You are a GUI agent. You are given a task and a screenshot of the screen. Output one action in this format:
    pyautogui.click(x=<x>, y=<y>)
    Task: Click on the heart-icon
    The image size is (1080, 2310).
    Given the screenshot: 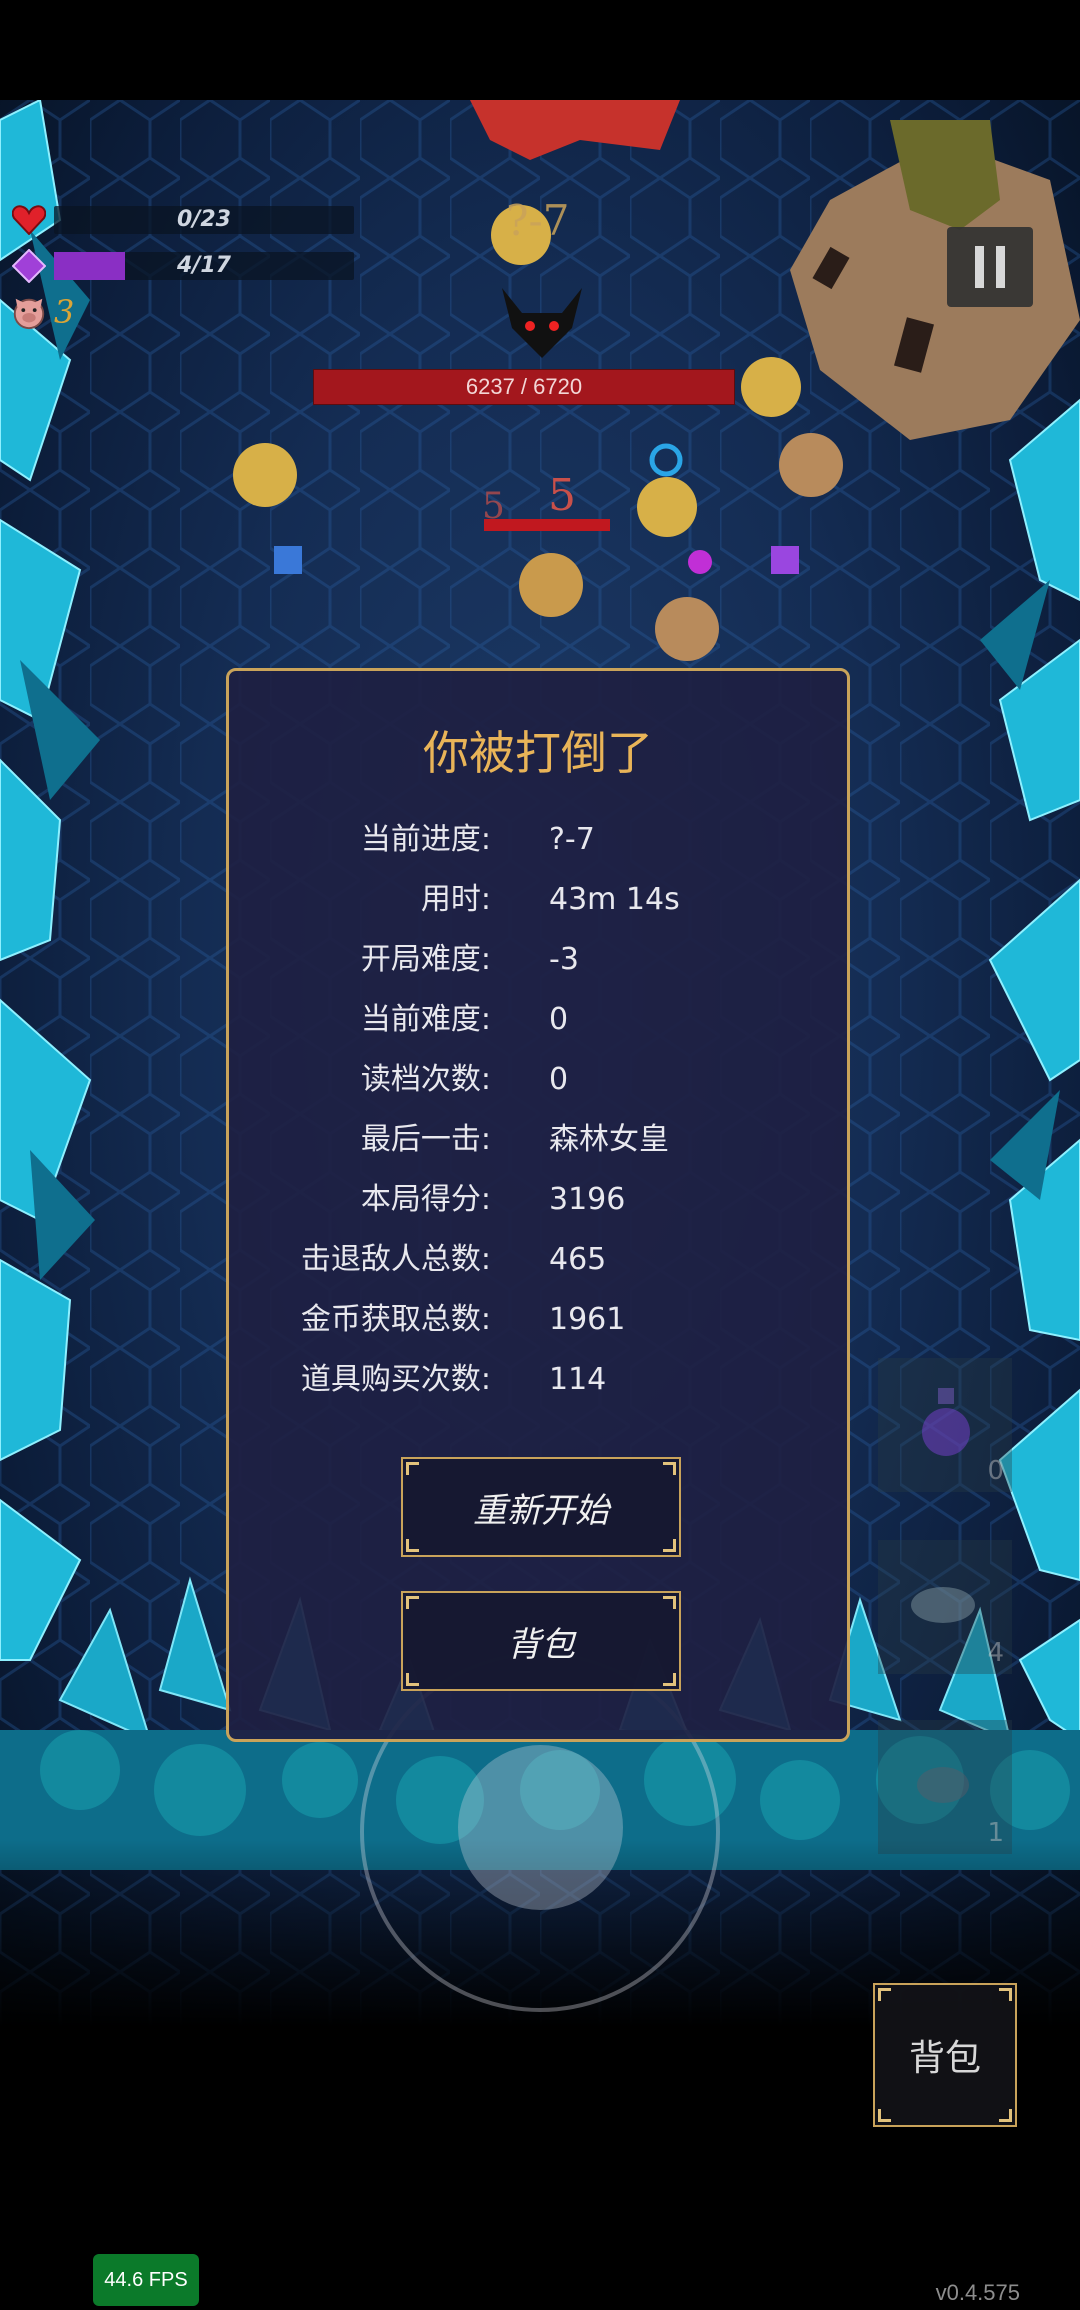 What is the action you would take?
    pyautogui.click(x=29, y=220)
    